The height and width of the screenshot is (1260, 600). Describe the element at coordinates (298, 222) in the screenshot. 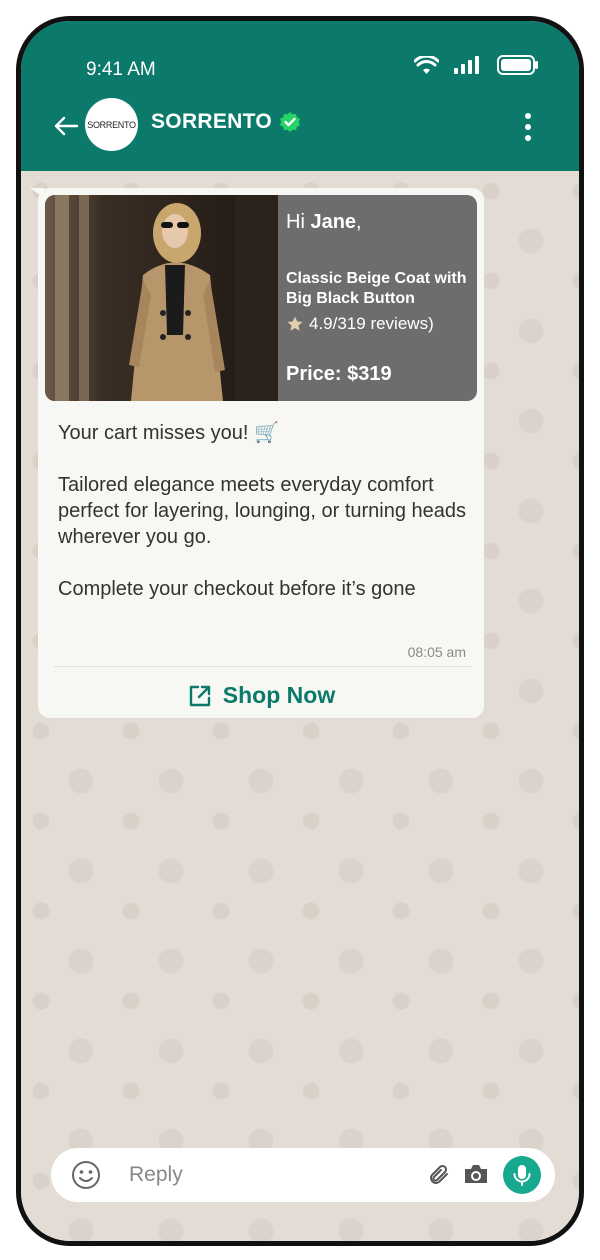

I see `greeting-prefix: Hi` at that location.